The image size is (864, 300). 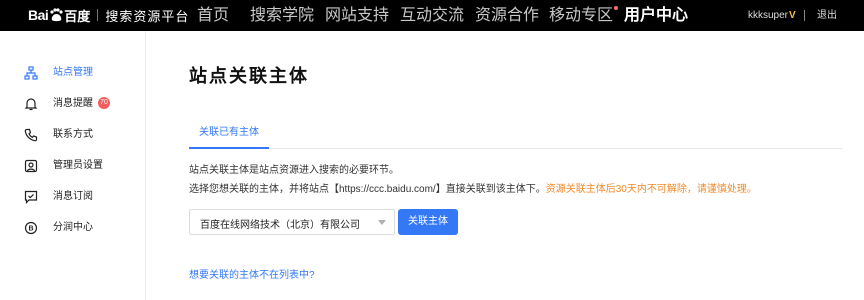 What do you see at coordinates (616, 8) in the screenshot?
I see `notification-dot` at bounding box center [616, 8].